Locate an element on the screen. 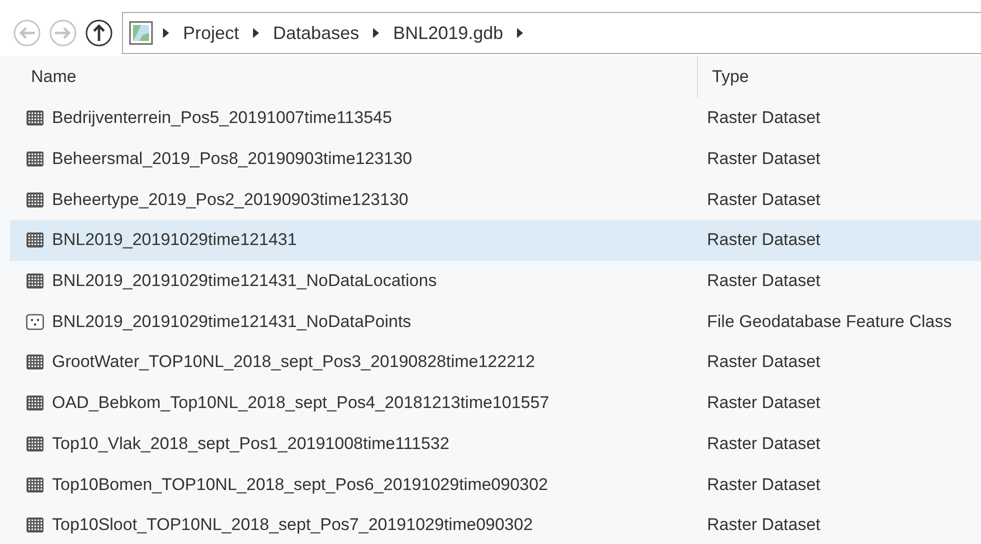  file-type: File Geodatabase Feature Class is located at coordinates (829, 322).